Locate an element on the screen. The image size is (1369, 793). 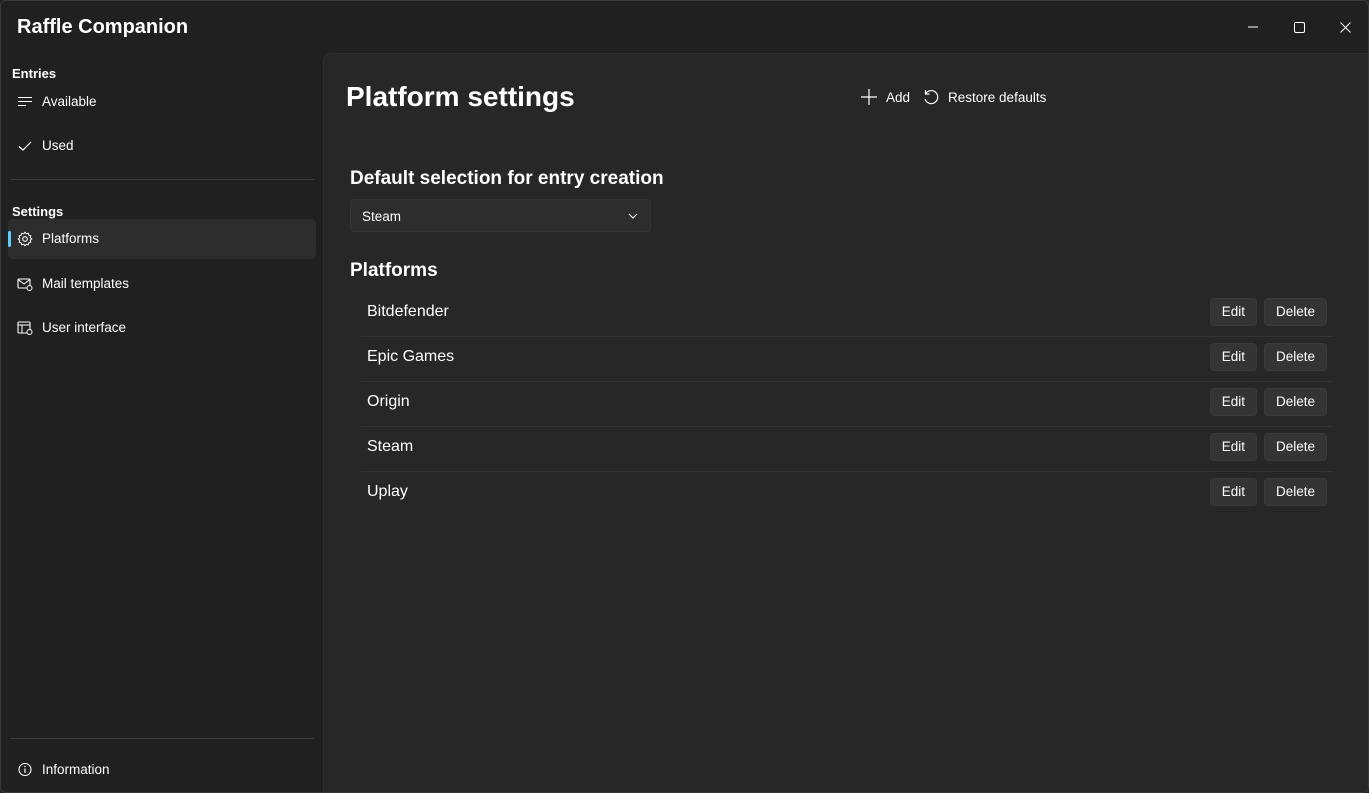
platform-name: Bitdefender is located at coordinates (408, 311).